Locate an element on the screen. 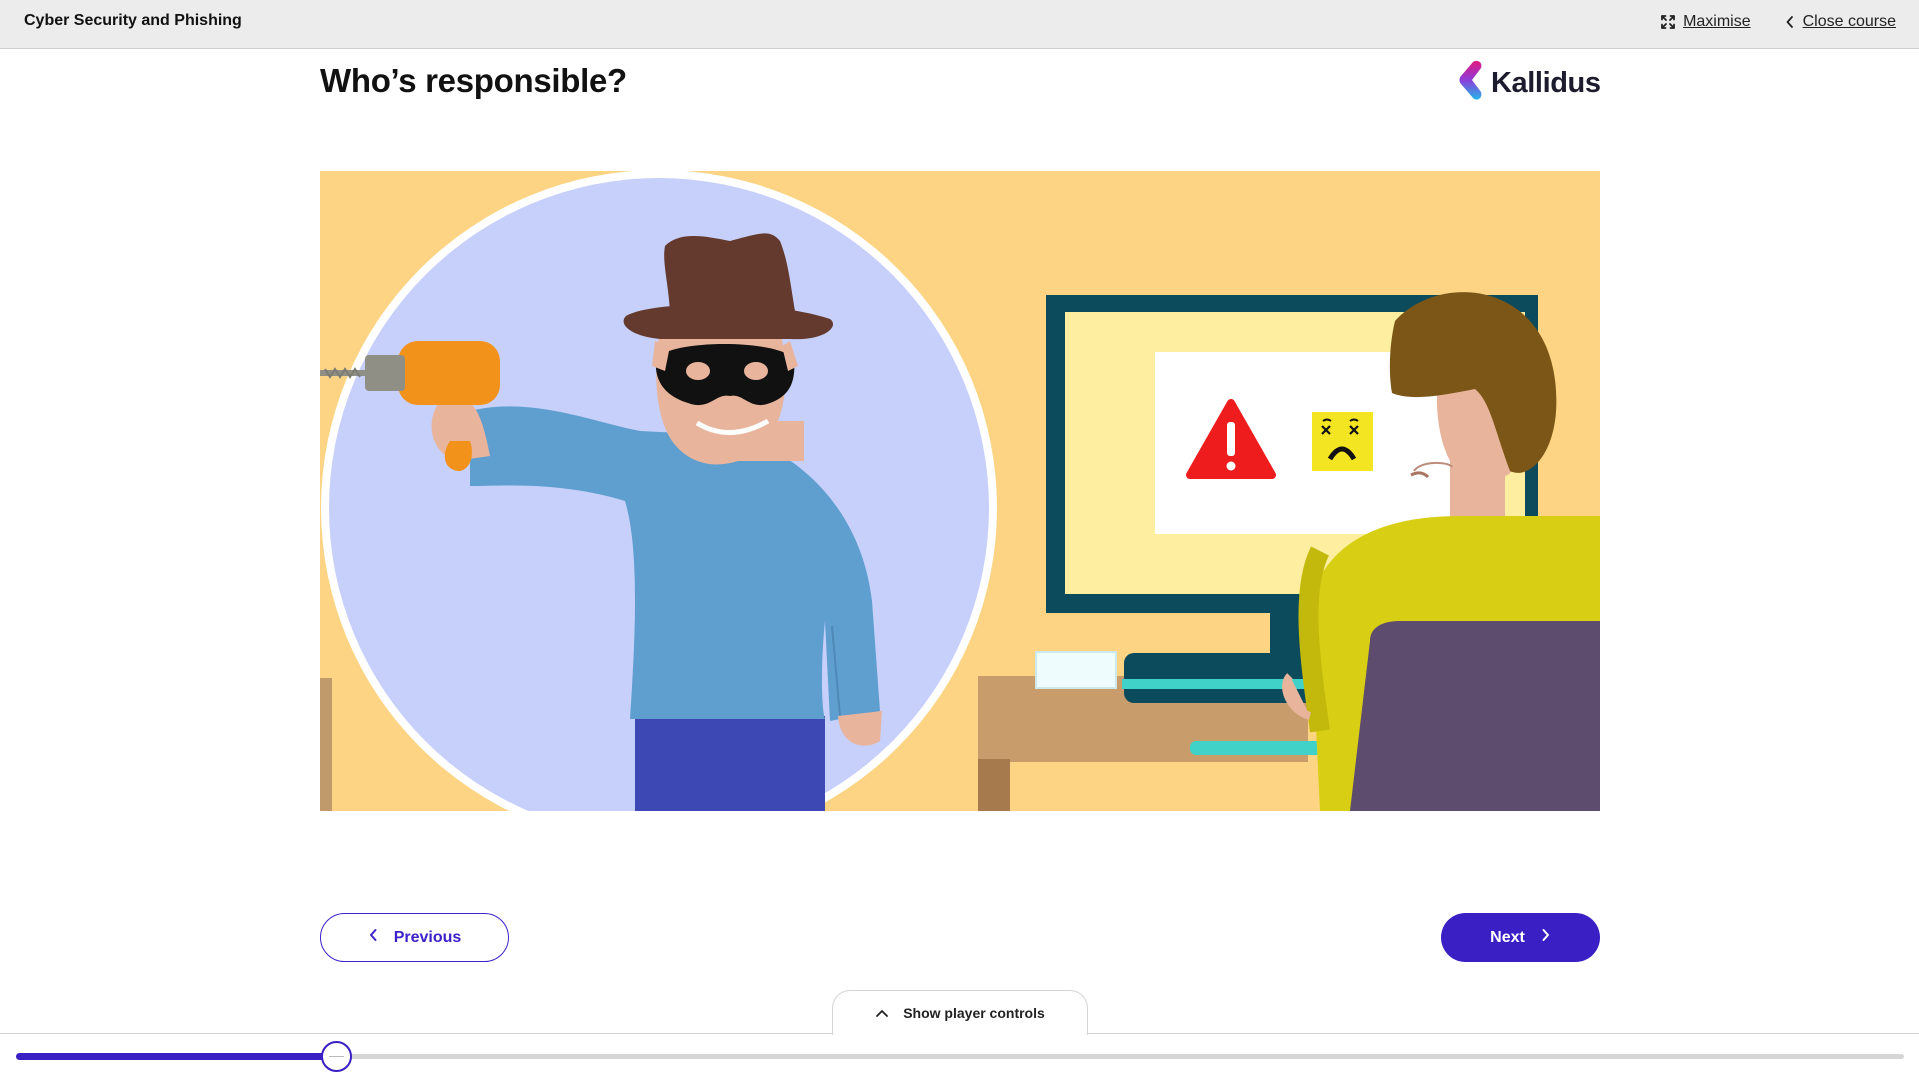  course-title: Cyber Security and Phishing is located at coordinates (133, 20).